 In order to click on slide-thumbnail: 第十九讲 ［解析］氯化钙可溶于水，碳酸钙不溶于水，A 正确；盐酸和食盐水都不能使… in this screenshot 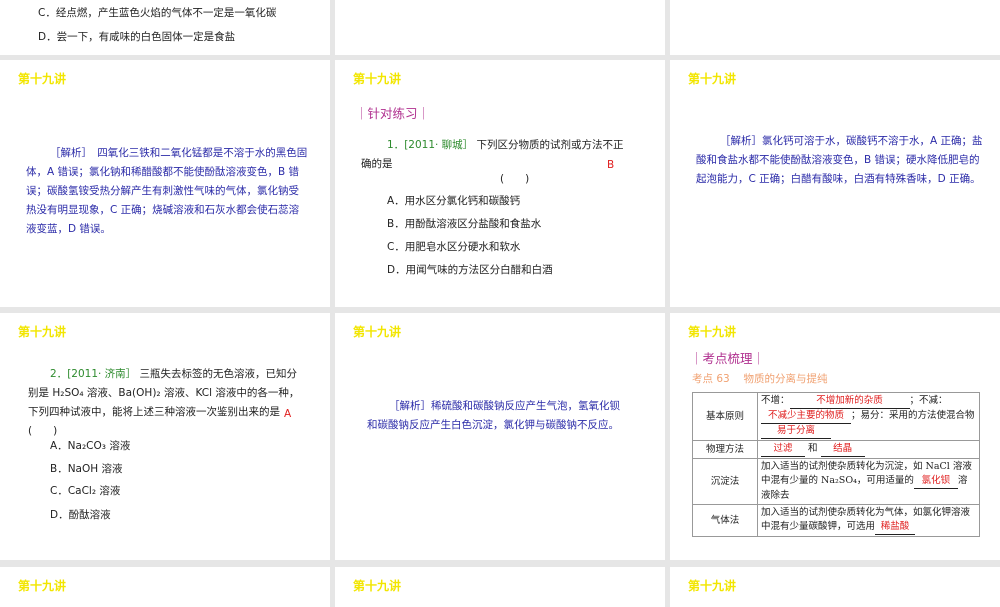, I will do `click(835, 183)`.